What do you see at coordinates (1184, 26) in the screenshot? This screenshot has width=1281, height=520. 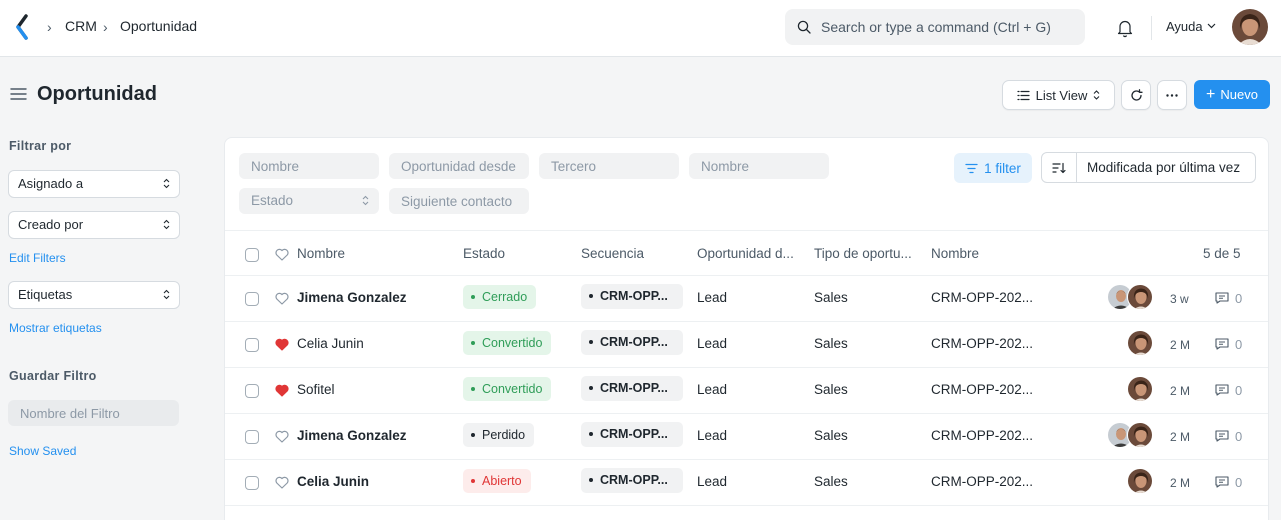 I see `help-dropdown: Ayuda` at bounding box center [1184, 26].